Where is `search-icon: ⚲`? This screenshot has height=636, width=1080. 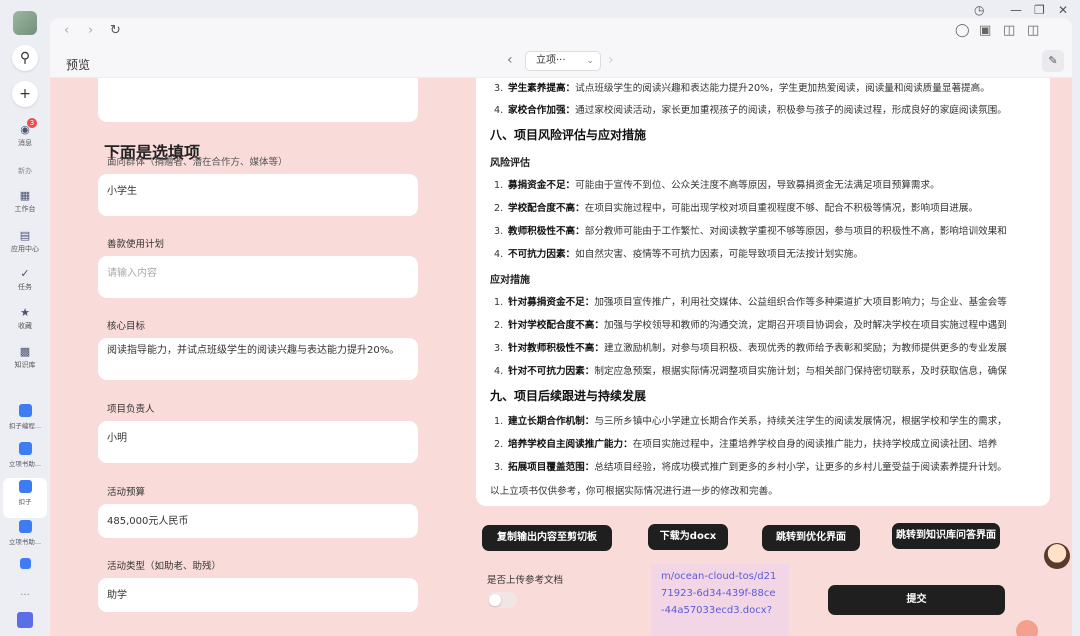 search-icon: ⚲ is located at coordinates (25, 58).